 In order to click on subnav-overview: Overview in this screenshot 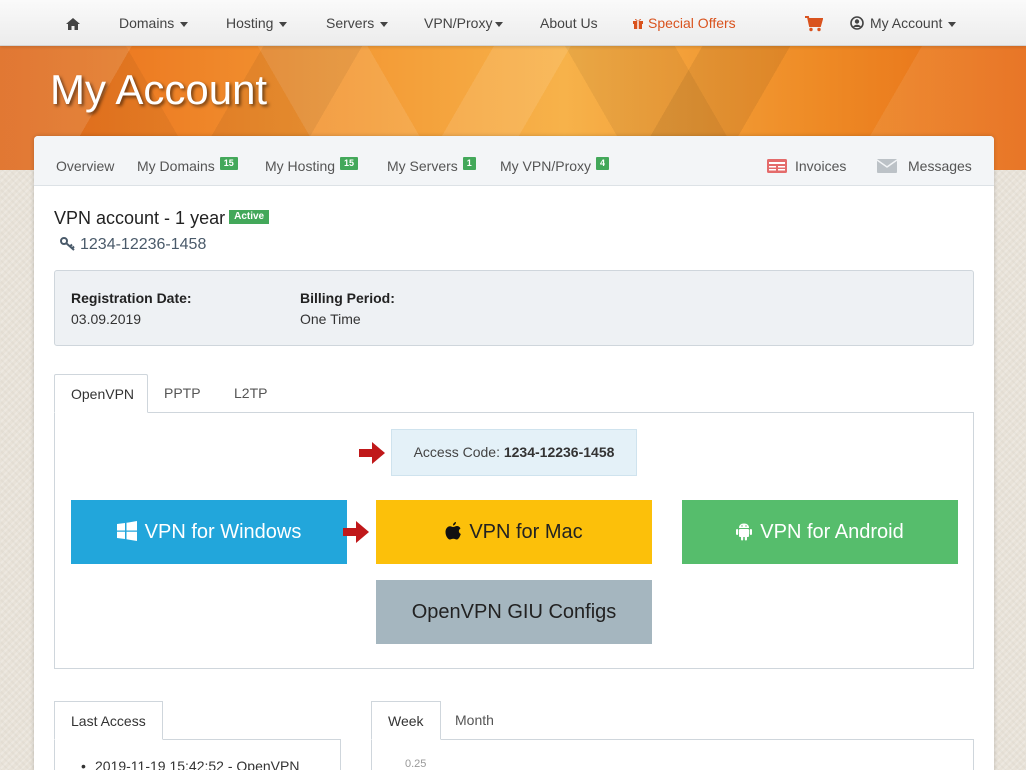, I will do `click(85, 161)`.